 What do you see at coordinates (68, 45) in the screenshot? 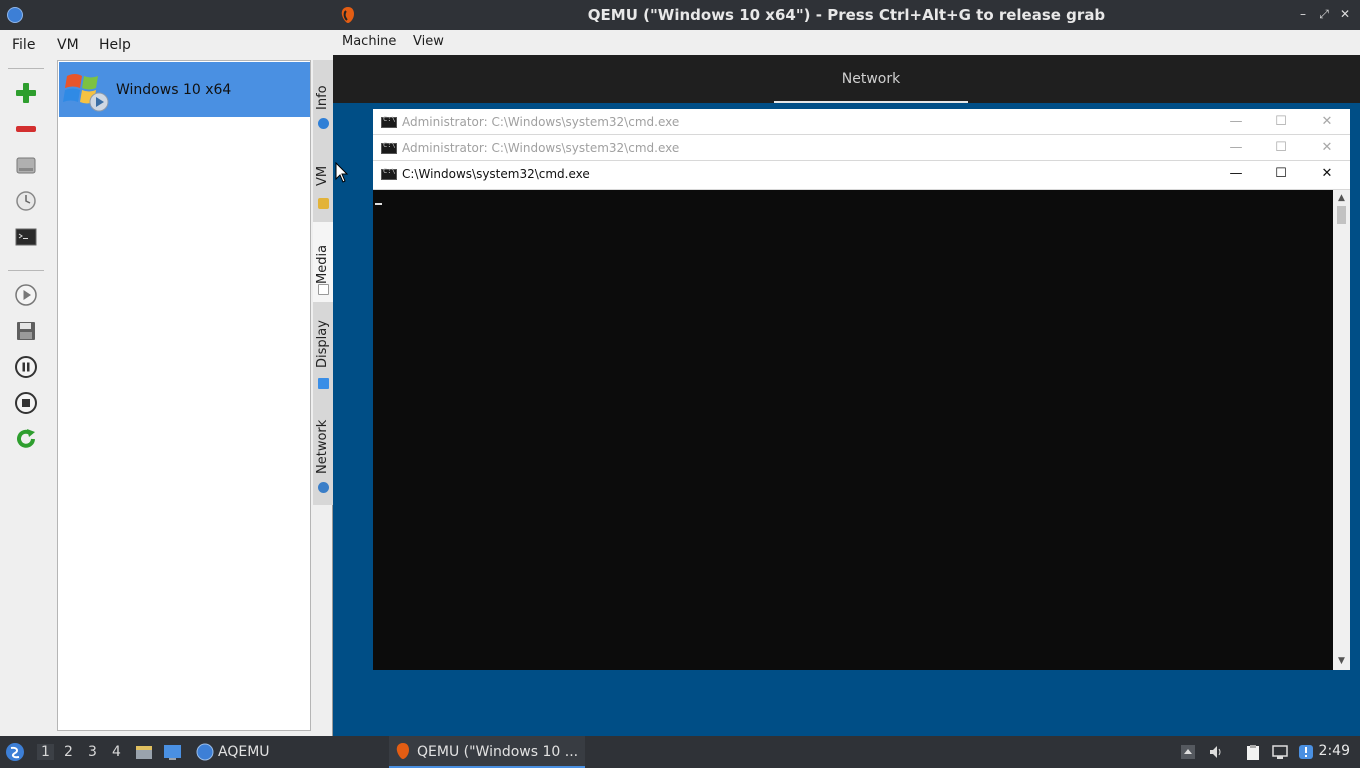
I see `menu-vm: VM` at bounding box center [68, 45].